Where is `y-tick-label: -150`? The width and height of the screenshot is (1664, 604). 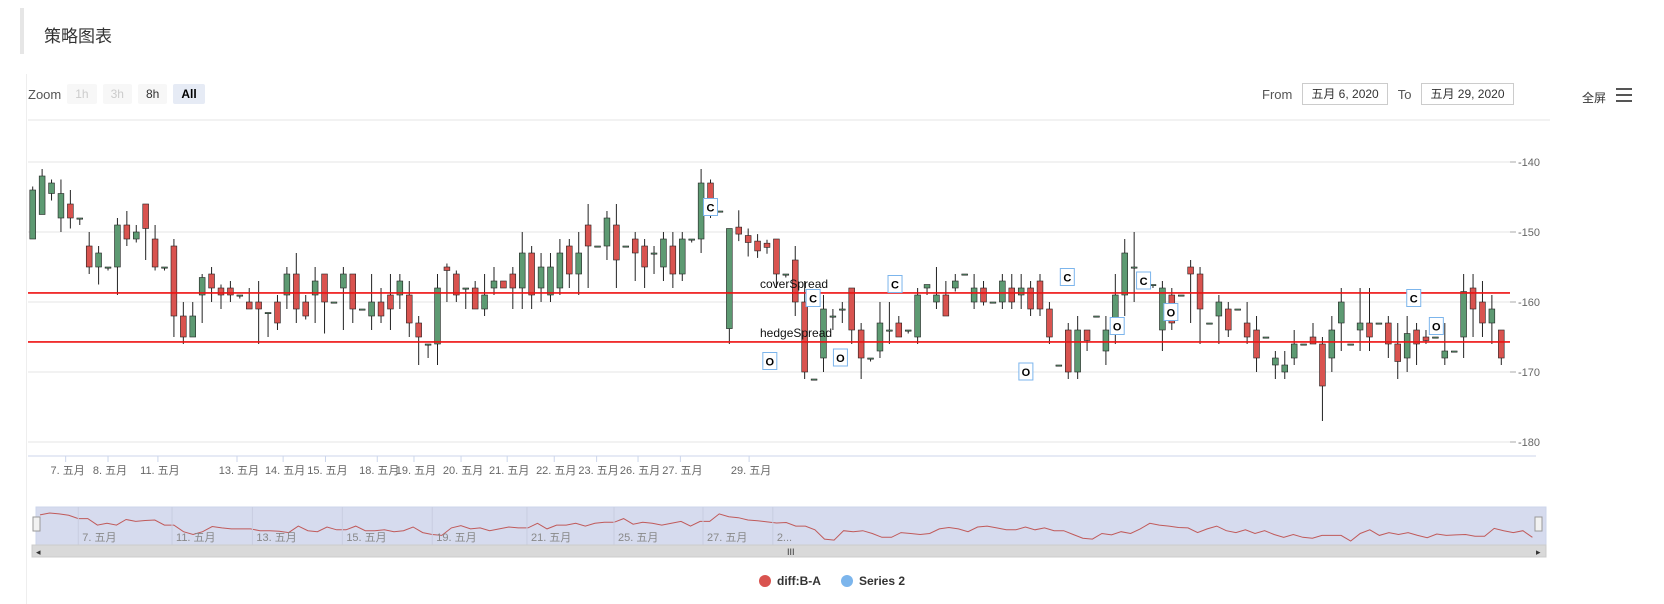
y-tick-label: -150 is located at coordinates (1529, 233).